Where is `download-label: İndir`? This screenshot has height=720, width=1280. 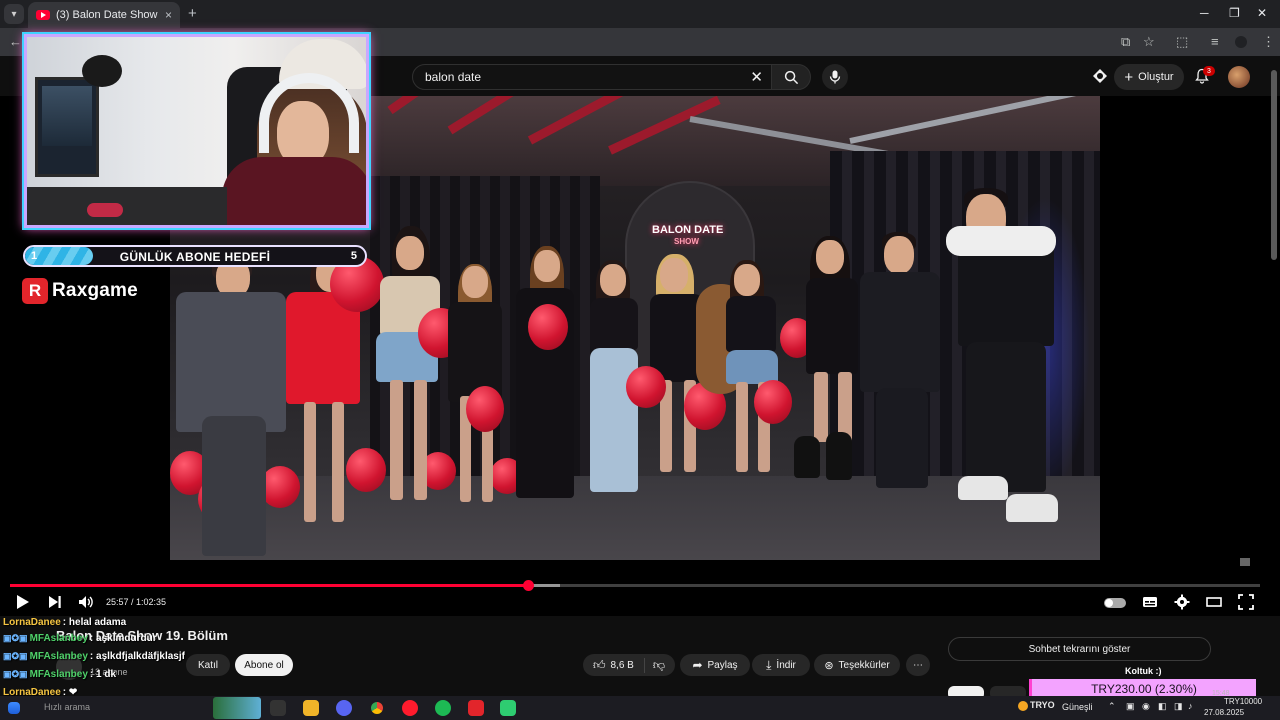
download-label: İndir is located at coordinates (786, 665).